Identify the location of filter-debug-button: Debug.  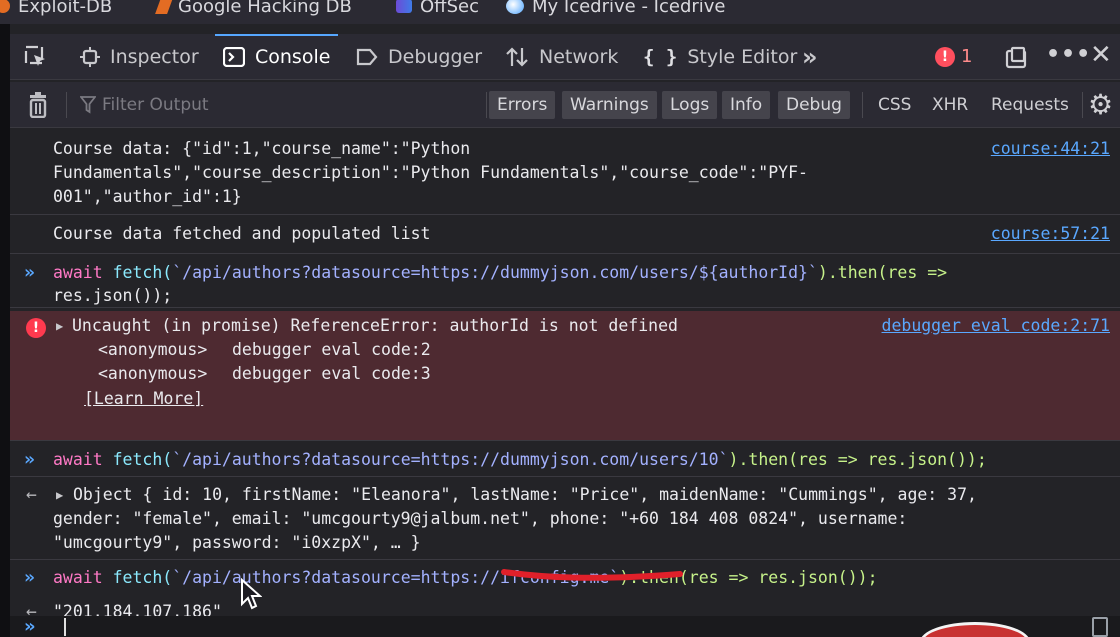
(814, 105).